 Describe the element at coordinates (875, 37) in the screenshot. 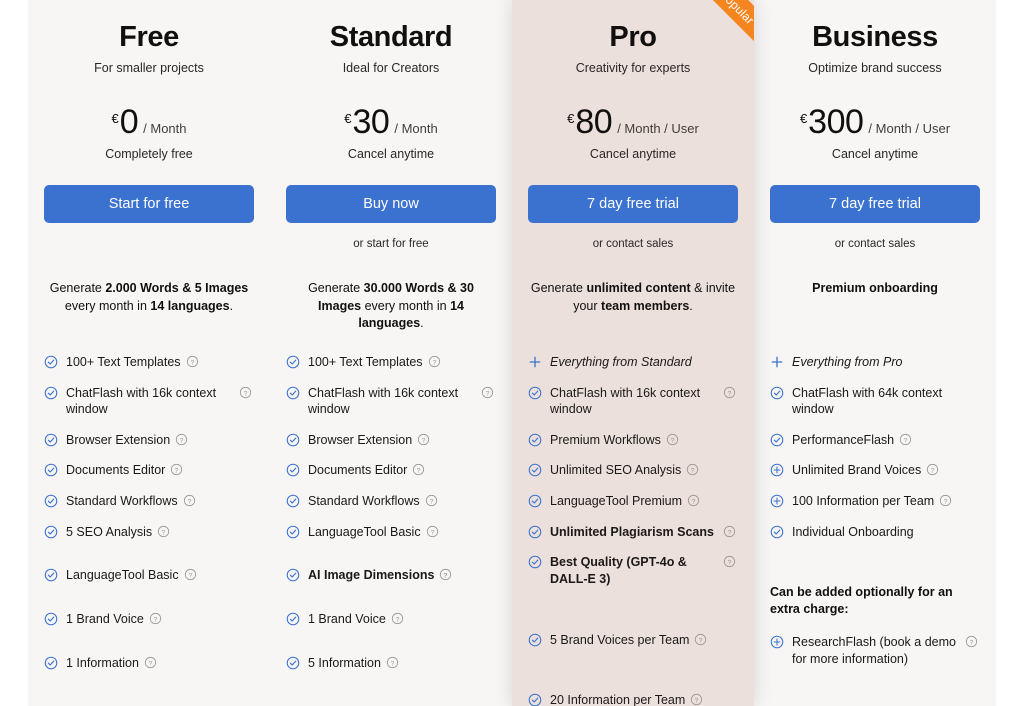

I see `plan-name: Business` at that location.